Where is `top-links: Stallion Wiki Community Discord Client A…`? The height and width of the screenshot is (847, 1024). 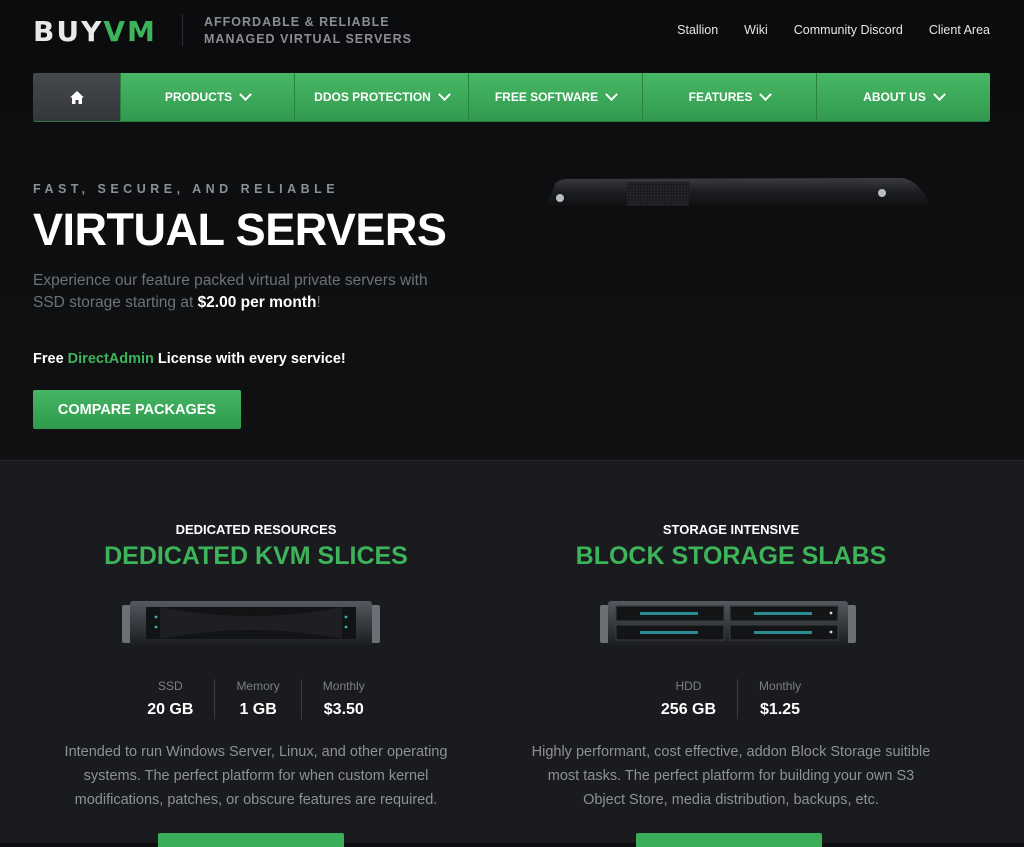 top-links: Stallion Wiki Community Discord Client A… is located at coordinates (833, 30).